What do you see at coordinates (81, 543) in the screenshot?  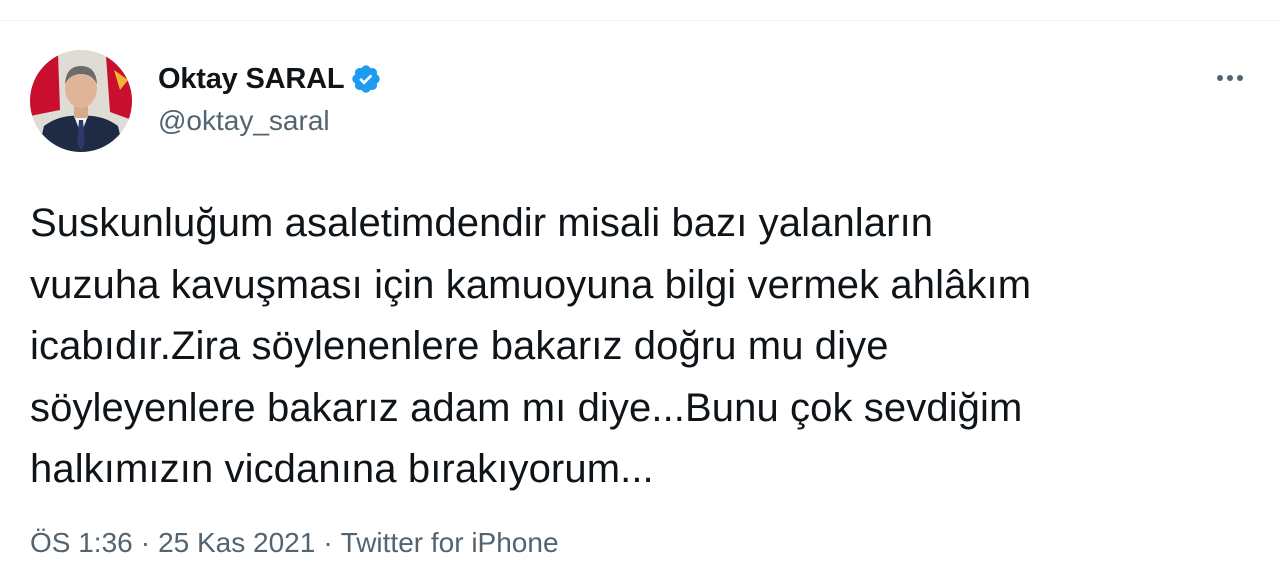 I see `tweet-timestamp-time: ÖS 1:36` at bounding box center [81, 543].